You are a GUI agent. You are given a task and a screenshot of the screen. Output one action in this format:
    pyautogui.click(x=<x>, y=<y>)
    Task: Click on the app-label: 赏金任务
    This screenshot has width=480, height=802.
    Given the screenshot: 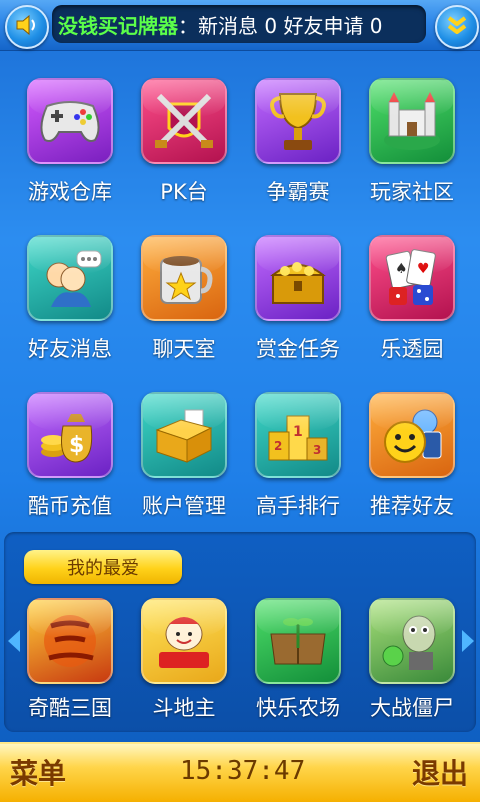 What is the action you would take?
    pyautogui.click(x=298, y=349)
    